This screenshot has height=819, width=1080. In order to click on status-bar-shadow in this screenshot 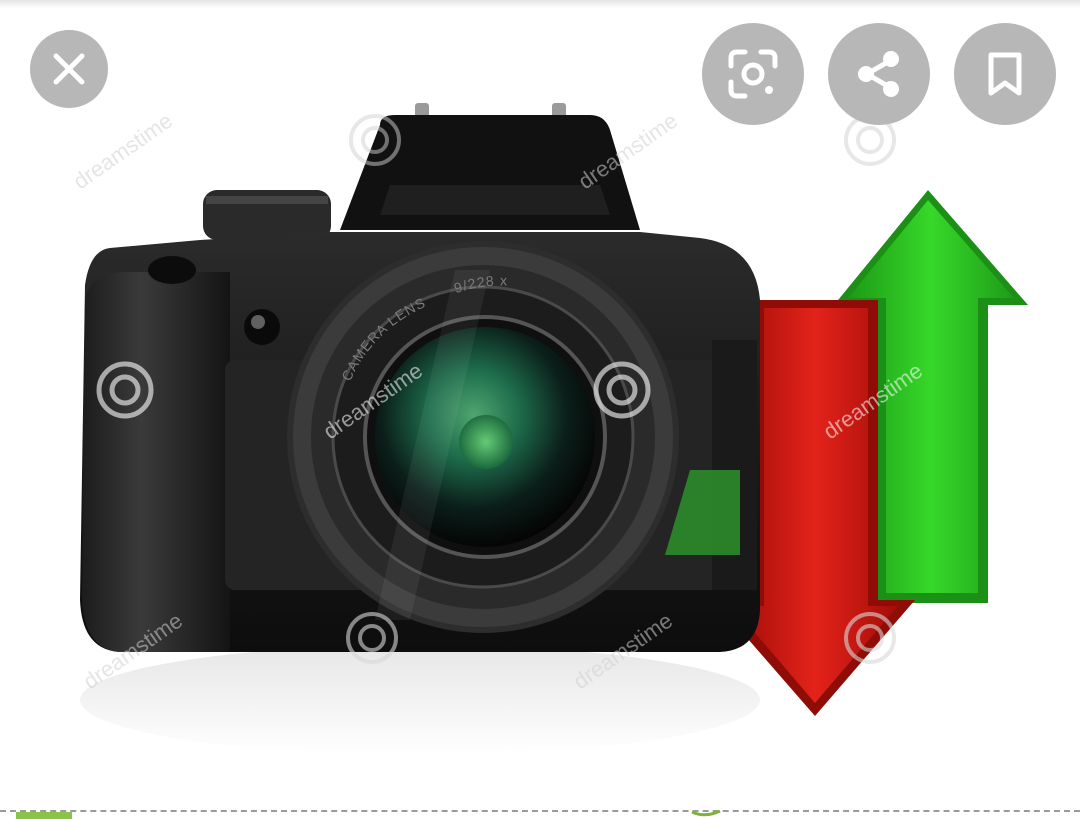, I will do `click(540, 4)`.